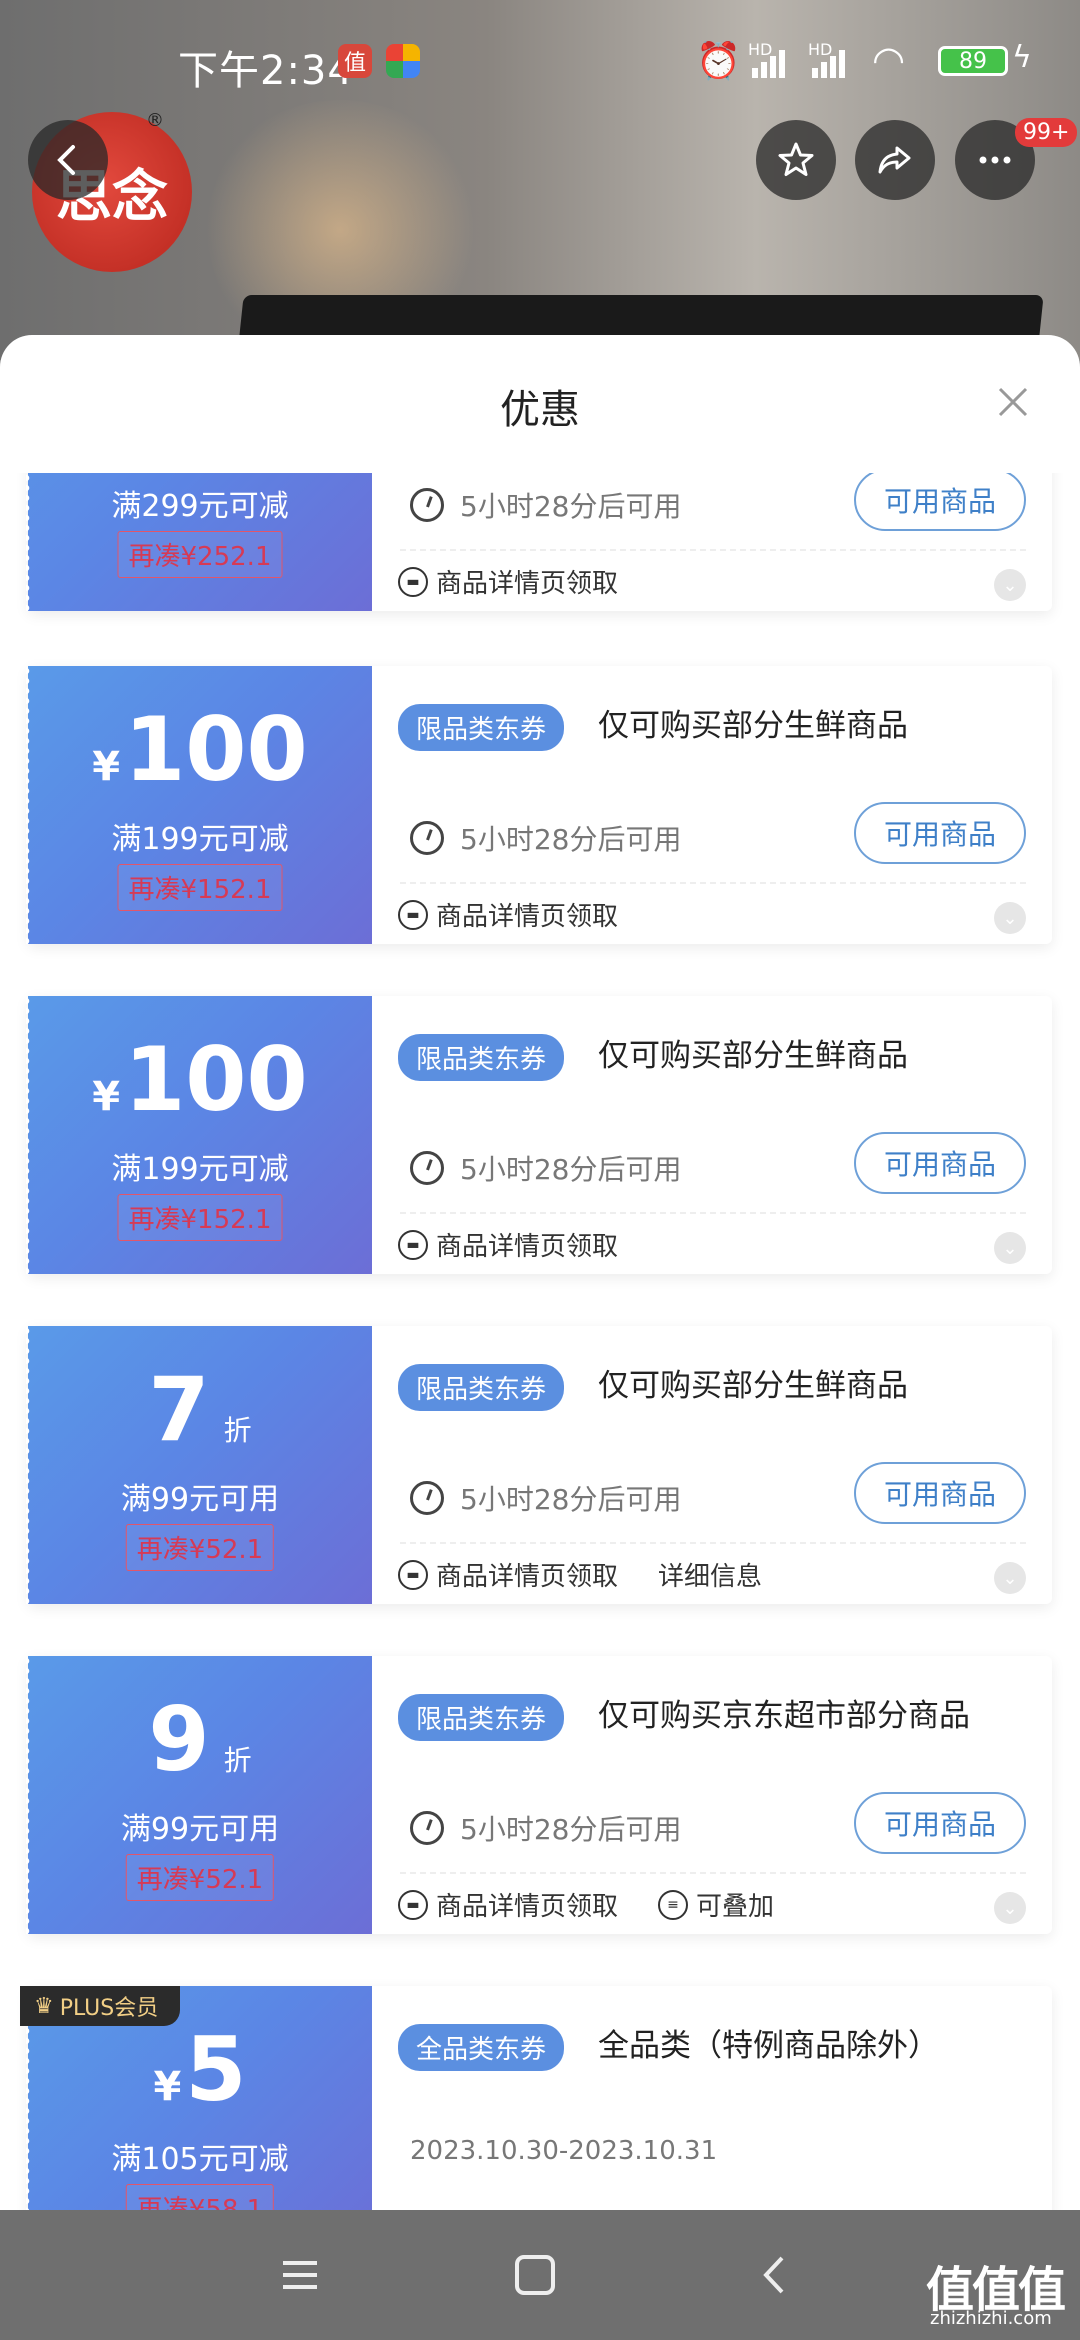 The height and width of the screenshot is (2340, 1080). I want to click on sheet-title: 优惠, so click(540, 410).